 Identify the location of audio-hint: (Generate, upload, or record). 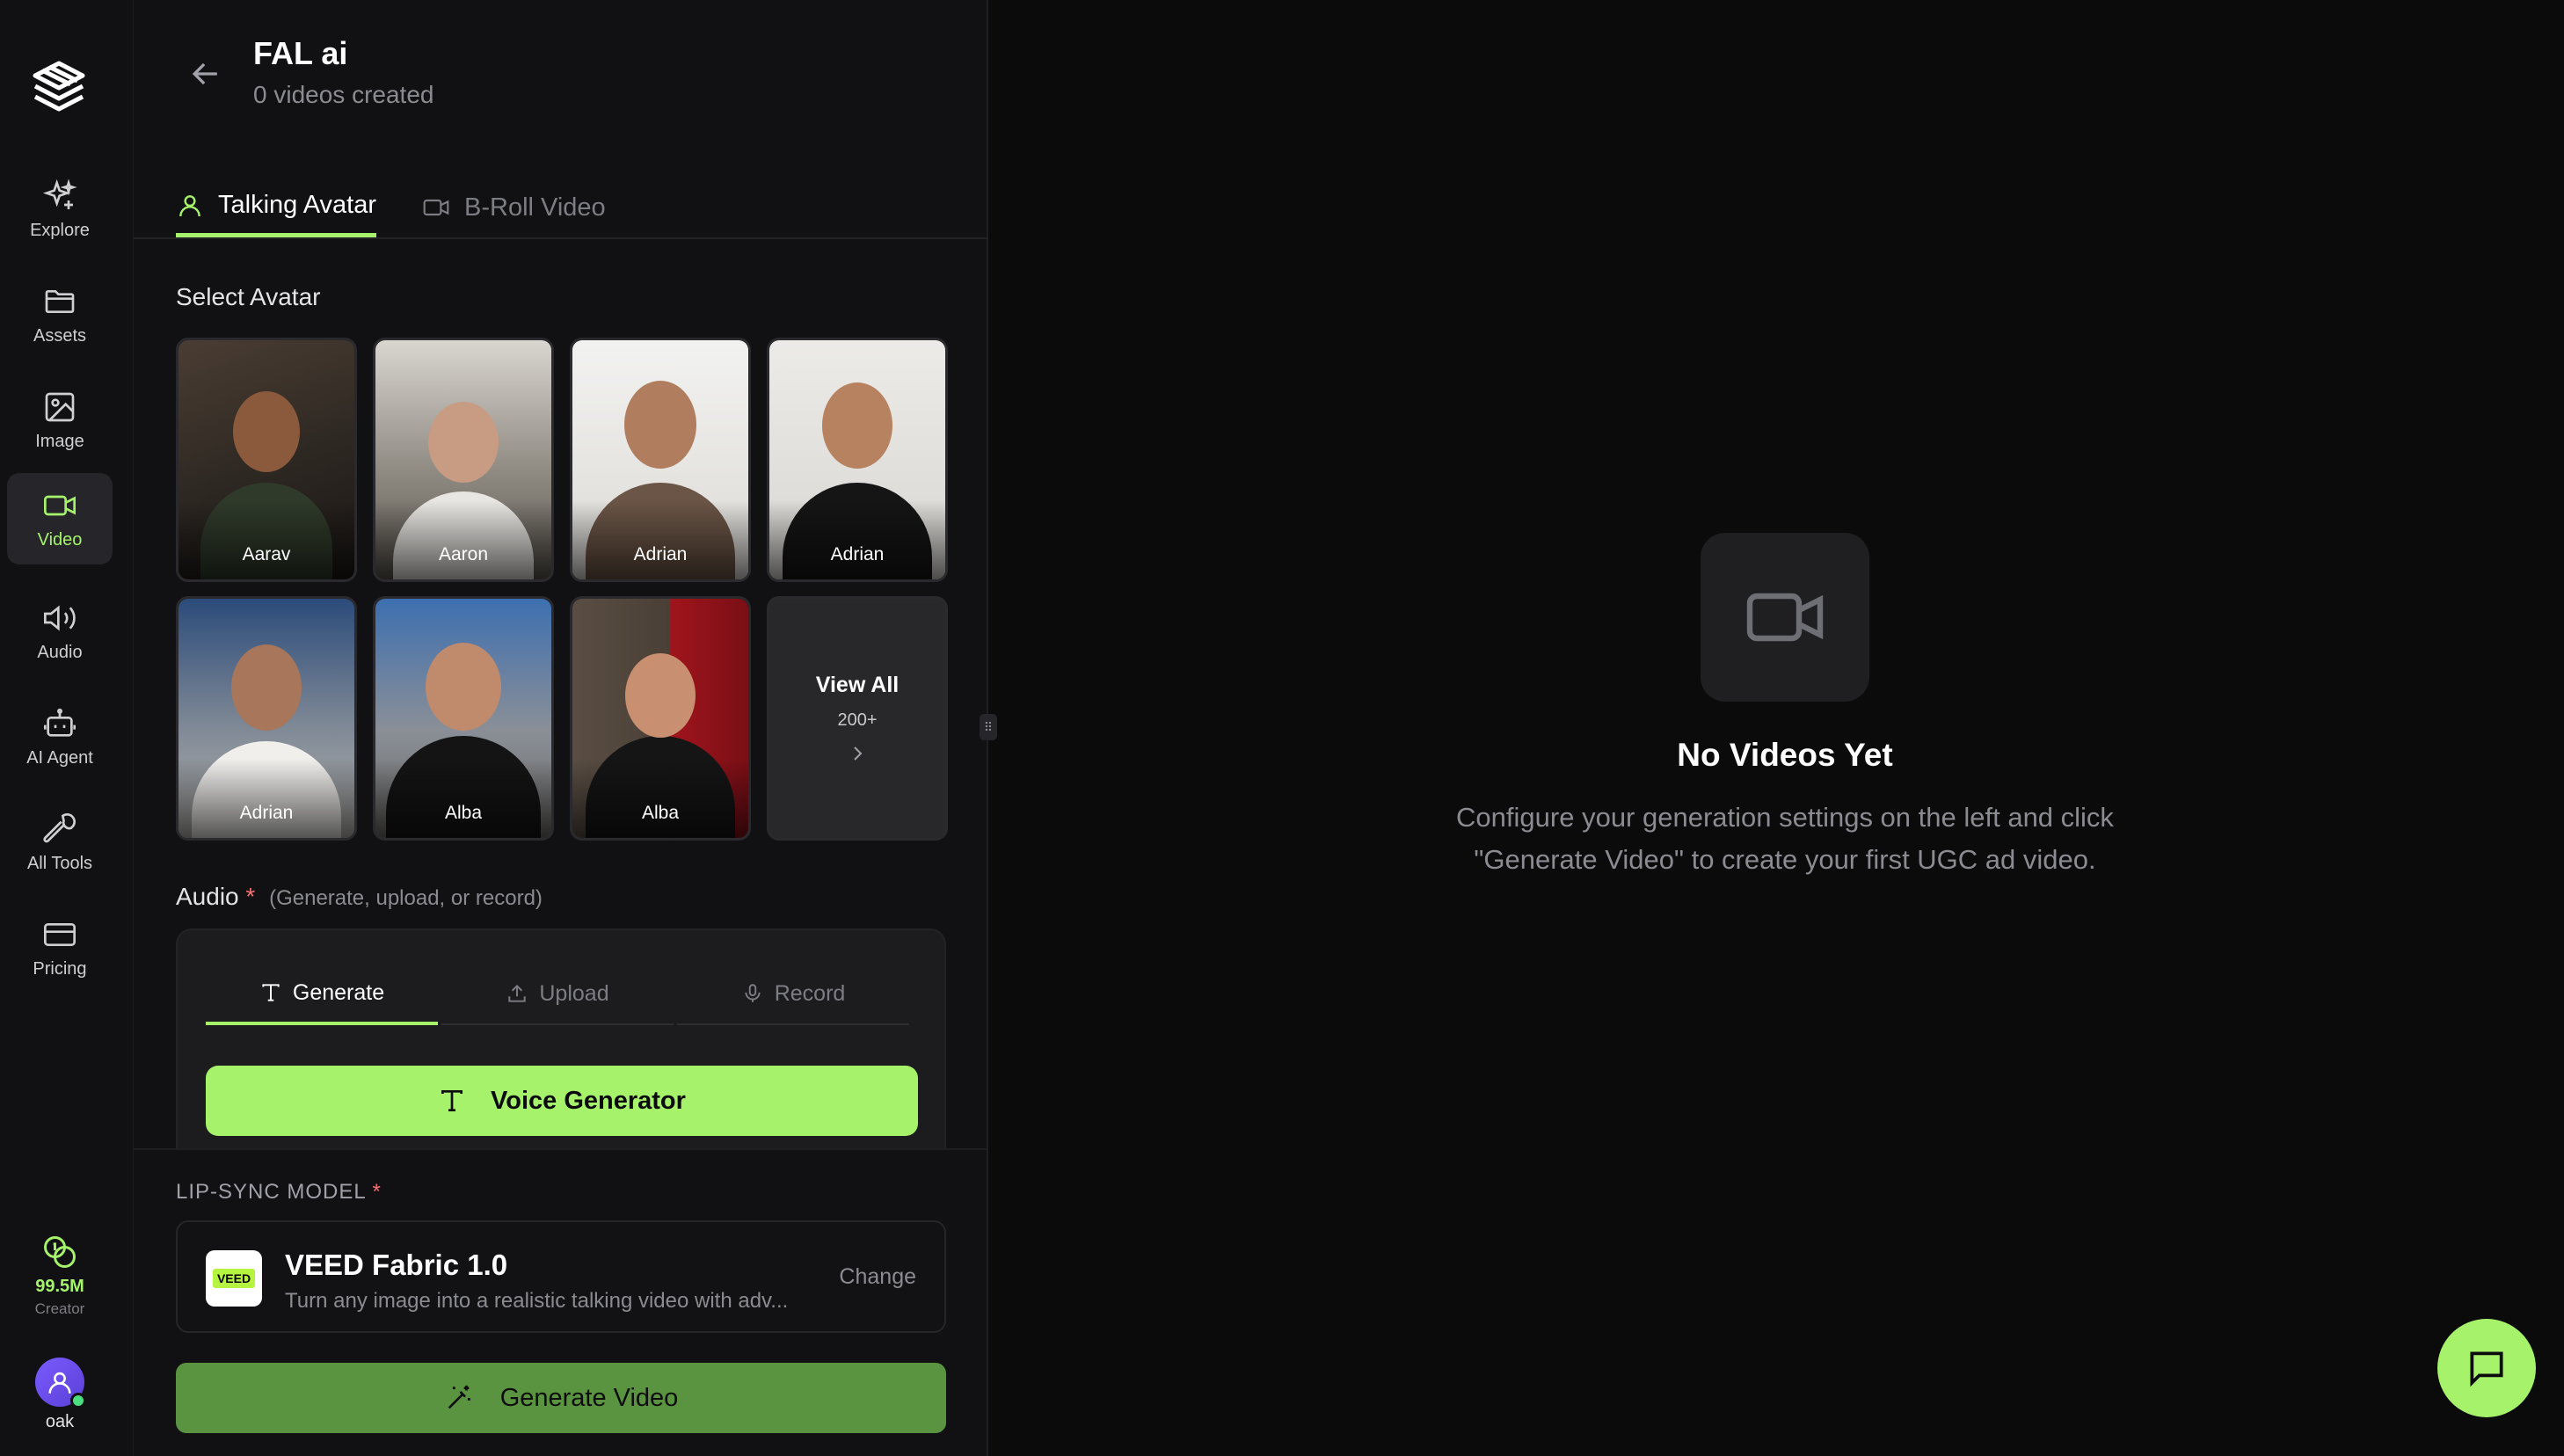
(406, 898).